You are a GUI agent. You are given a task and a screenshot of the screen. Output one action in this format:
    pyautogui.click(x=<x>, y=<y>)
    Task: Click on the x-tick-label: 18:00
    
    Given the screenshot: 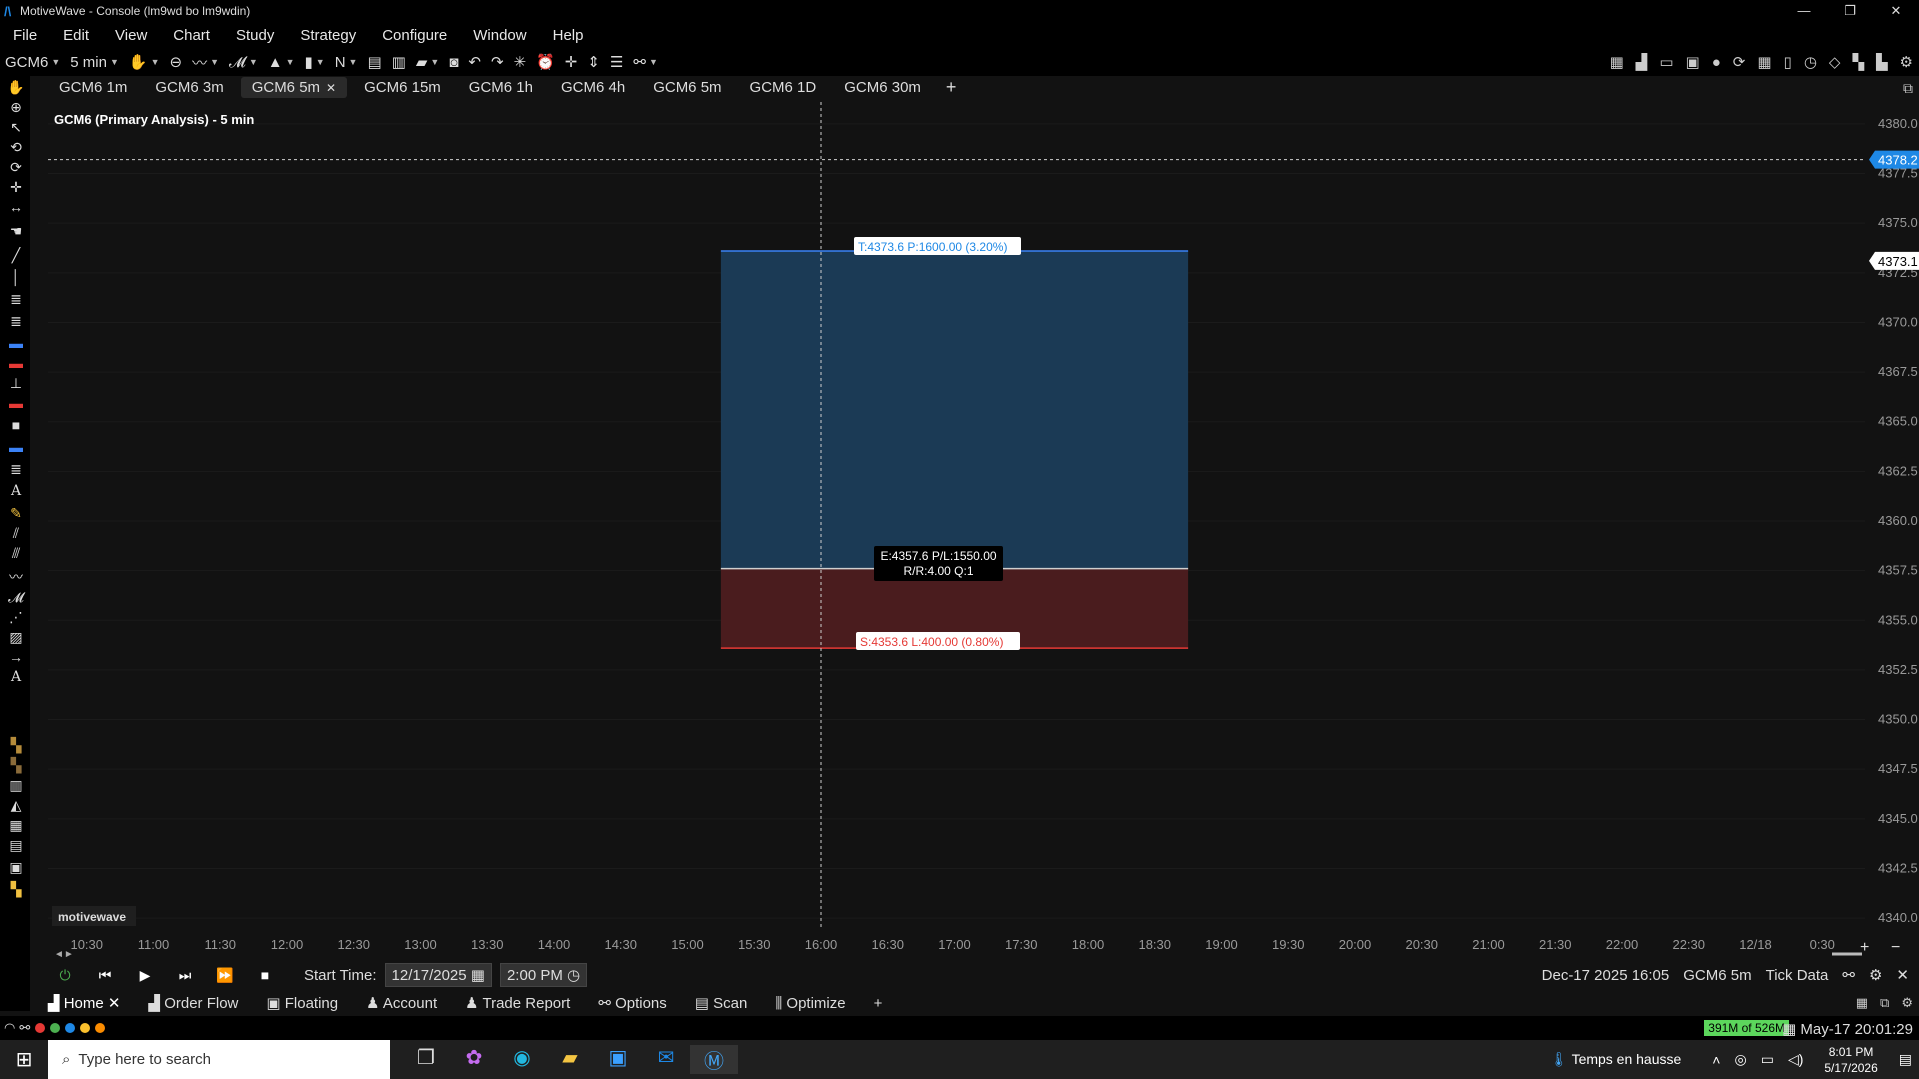 What is the action you would take?
    pyautogui.click(x=1088, y=944)
    